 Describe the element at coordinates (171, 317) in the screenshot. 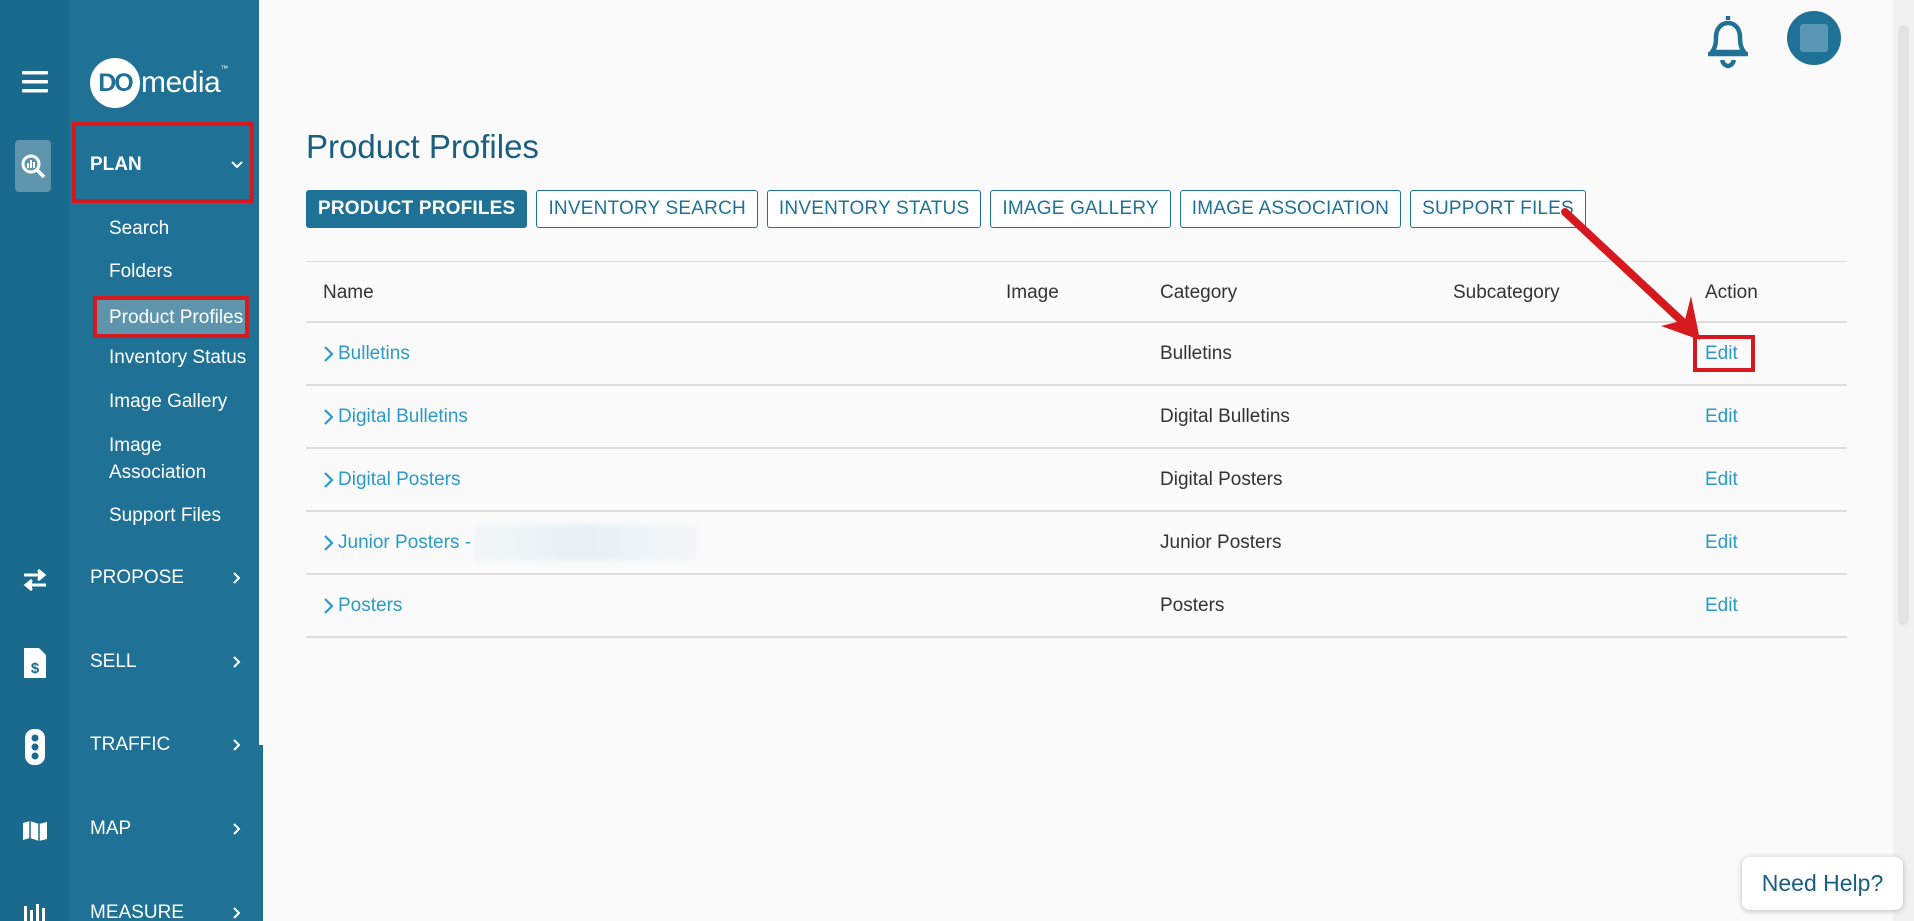

I see `nav-item-product-profiles: Product Profiles` at that location.